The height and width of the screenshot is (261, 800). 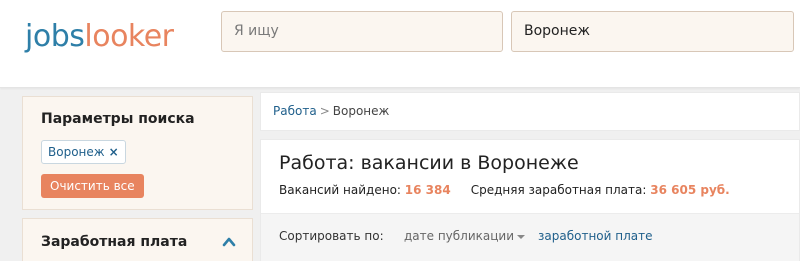 What do you see at coordinates (557, 31) in the screenshot?
I see `search-location-value: Воронеж` at bounding box center [557, 31].